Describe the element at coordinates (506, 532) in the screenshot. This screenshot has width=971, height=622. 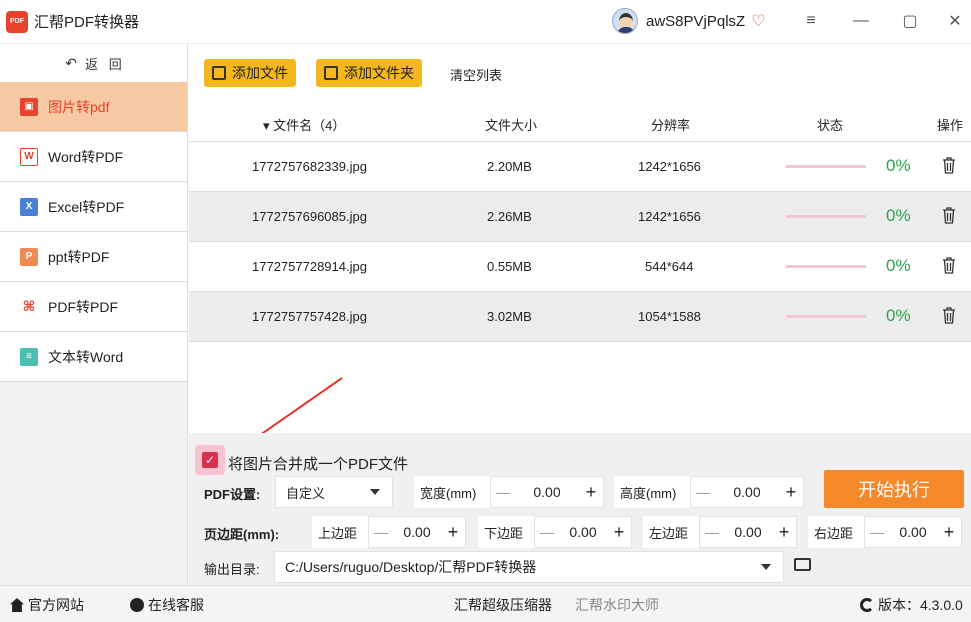
I see `bottom-margin-label: 下边距` at that location.